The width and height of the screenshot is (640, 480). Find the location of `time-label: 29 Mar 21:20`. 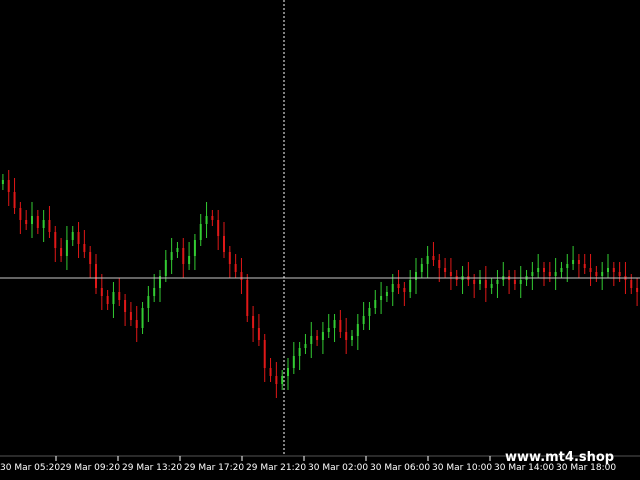

time-label: 29 Mar 21:20 is located at coordinates (276, 468).